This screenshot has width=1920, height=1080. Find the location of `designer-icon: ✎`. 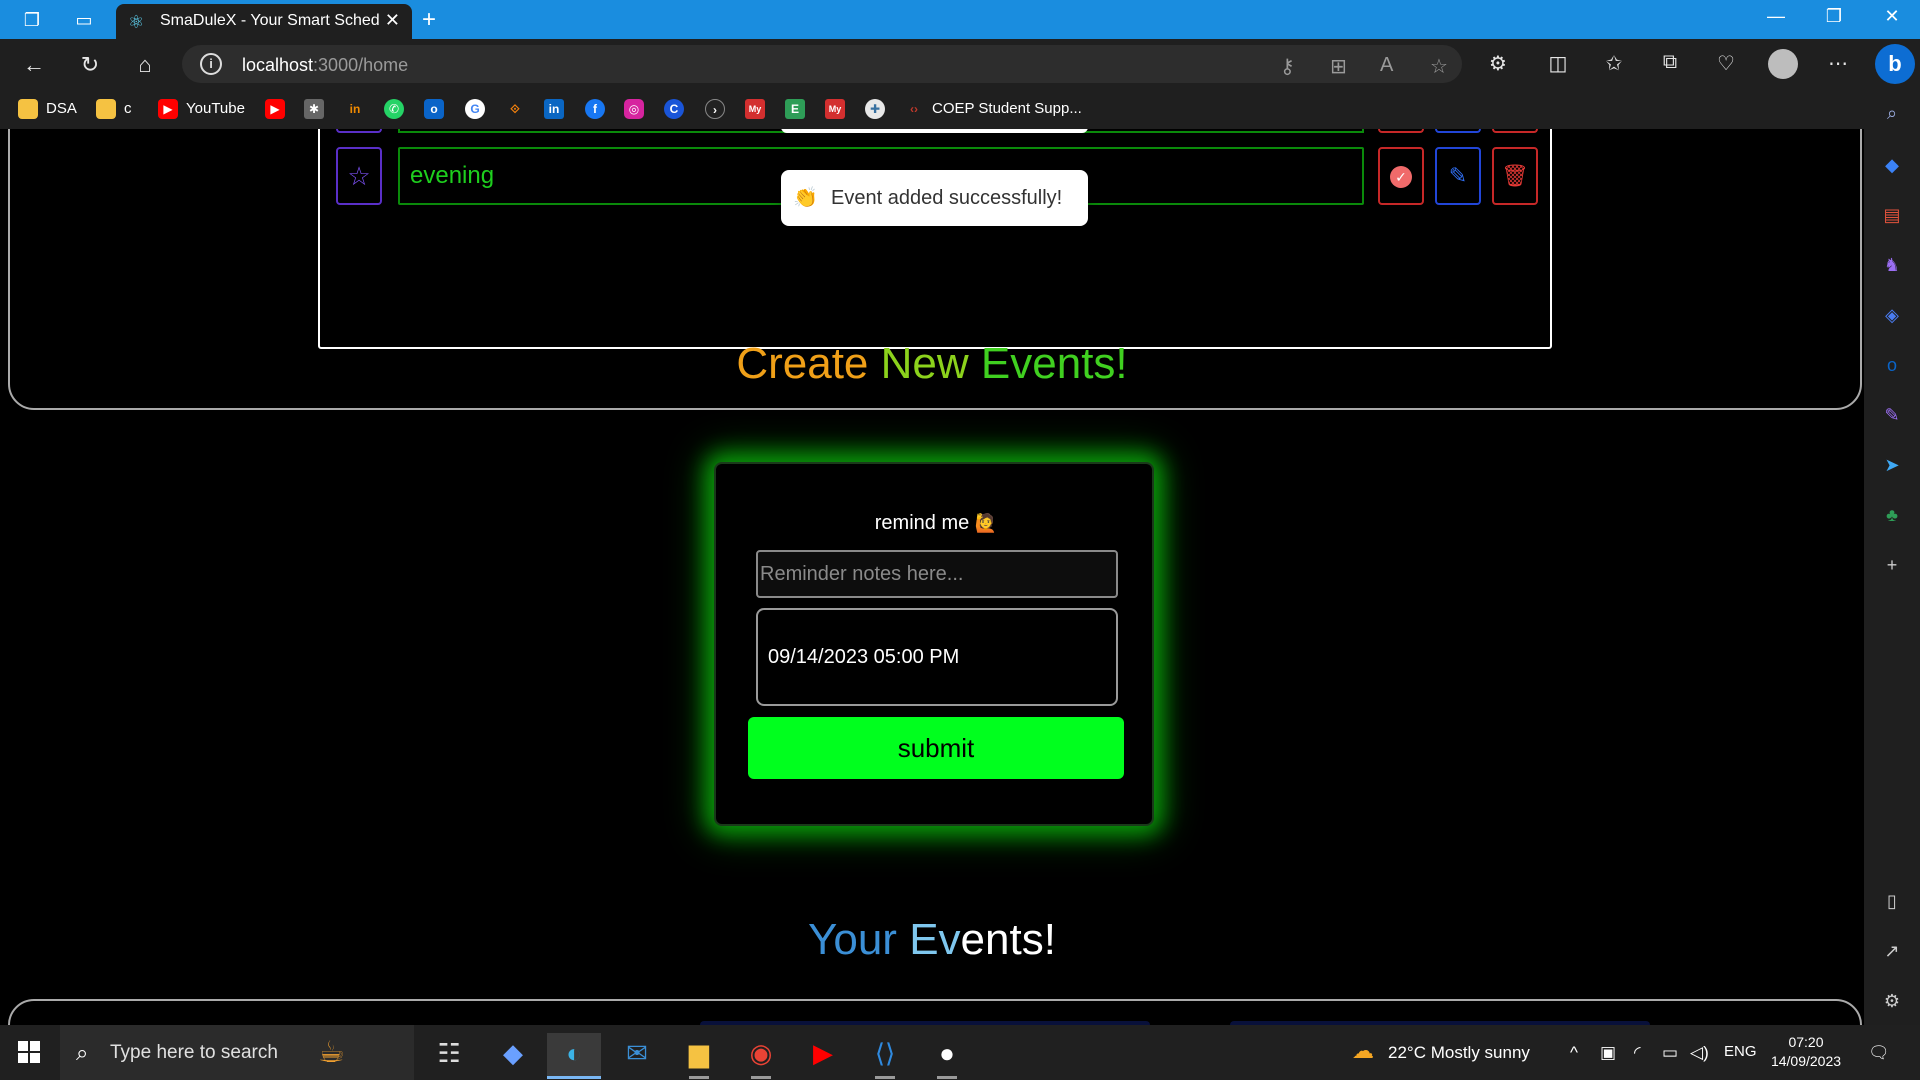

designer-icon: ✎ is located at coordinates (1892, 415).